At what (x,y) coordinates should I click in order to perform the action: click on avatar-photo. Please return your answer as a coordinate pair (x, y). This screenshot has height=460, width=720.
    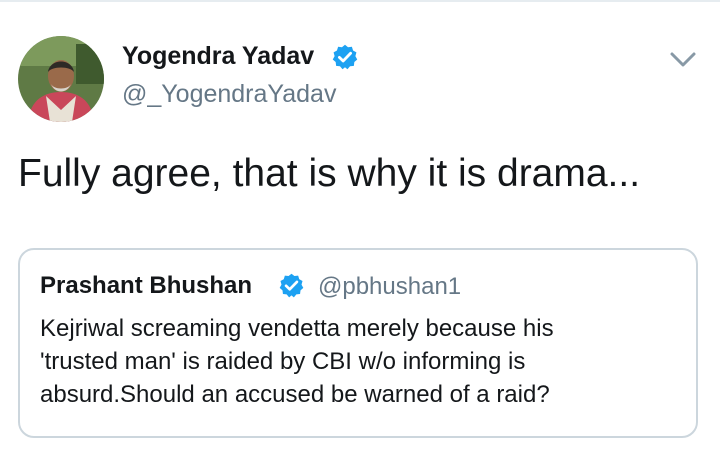
    Looking at the image, I should click on (61, 79).